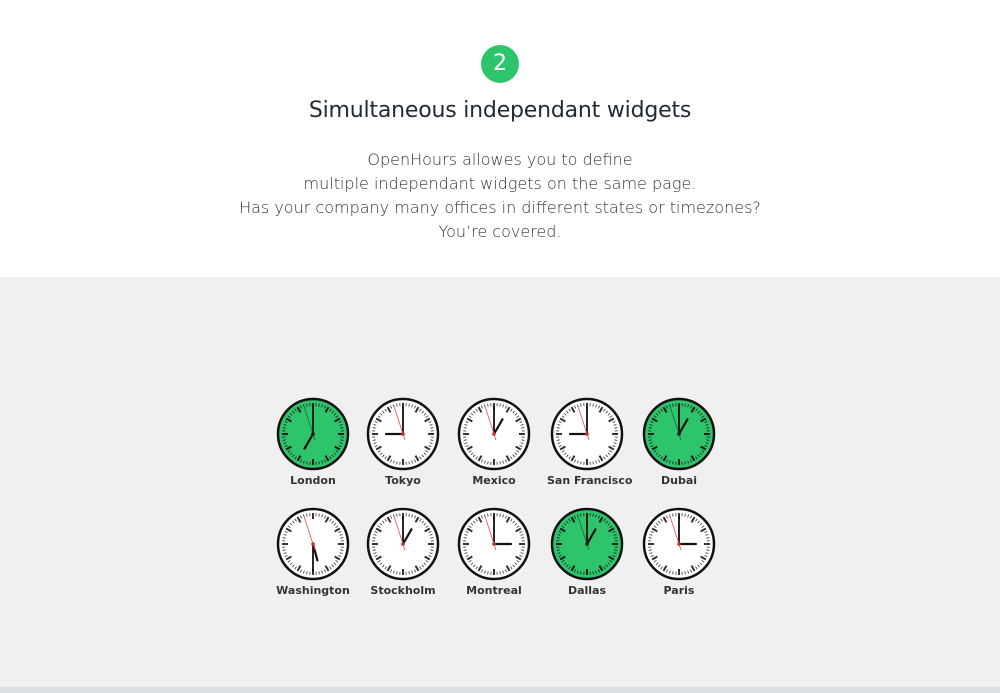 The height and width of the screenshot is (693, 1000). I want to click on clock-city-label: San Francisco, so click(590, 480).